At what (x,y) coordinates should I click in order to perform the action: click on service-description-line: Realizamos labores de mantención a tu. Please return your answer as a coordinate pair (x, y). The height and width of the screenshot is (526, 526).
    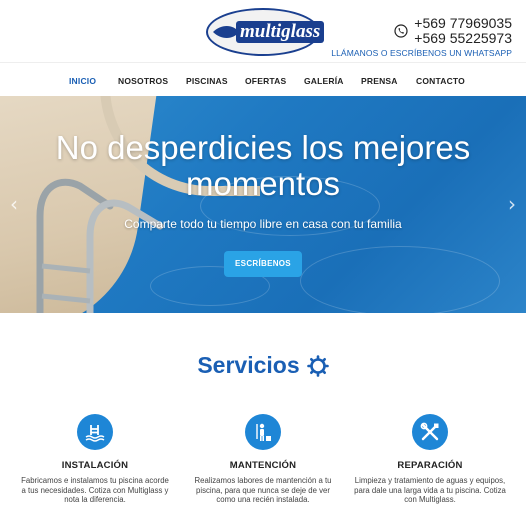
    Looking at the image, I should click on (263, 480).